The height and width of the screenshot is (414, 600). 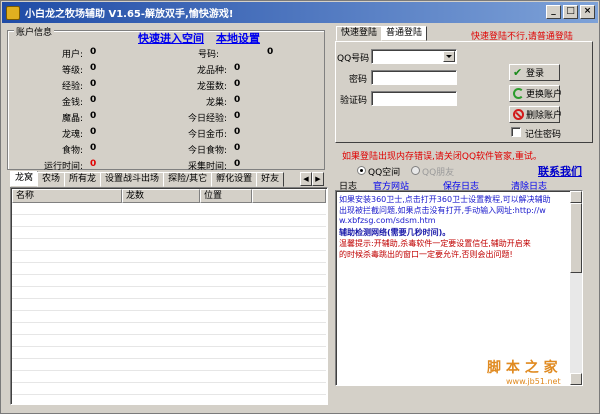 I want to click on chevron-down-icon, so click(x=449, y=56).